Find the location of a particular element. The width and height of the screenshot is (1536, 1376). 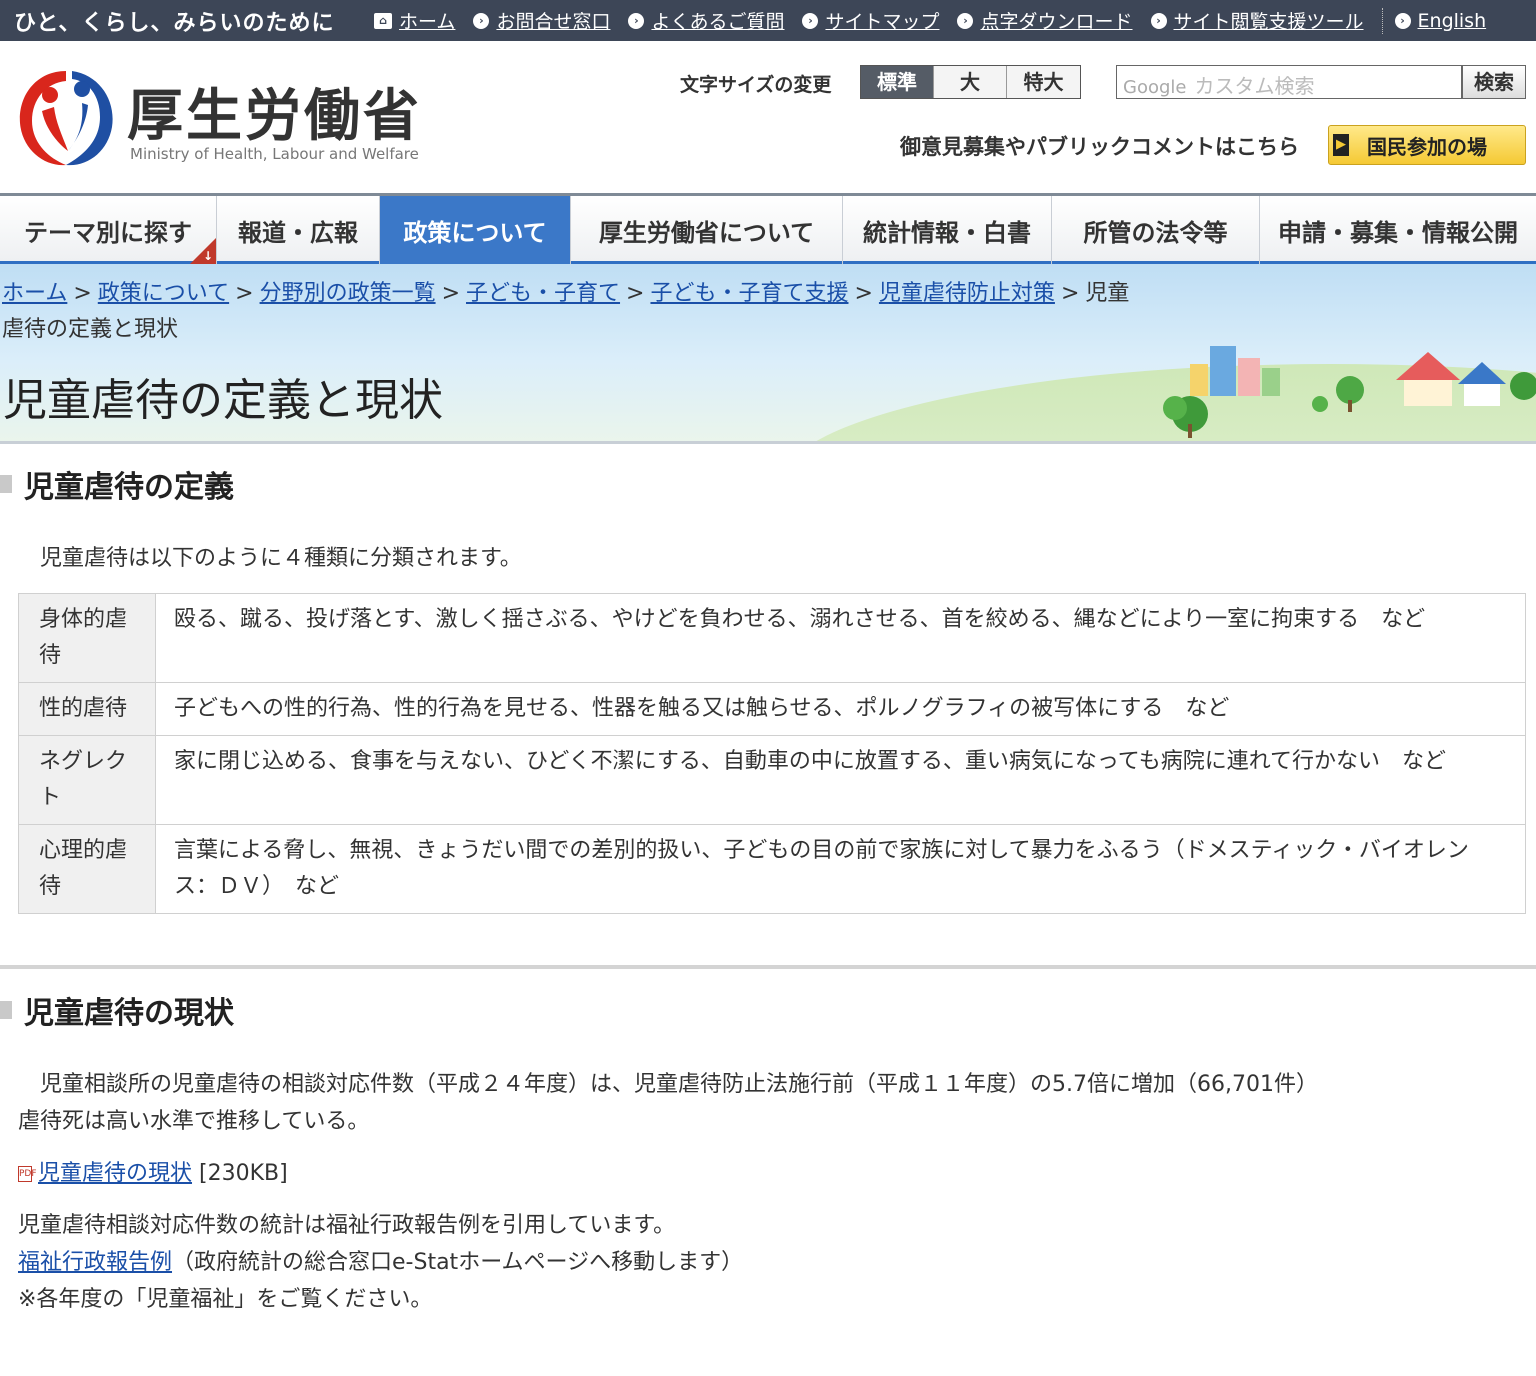

sitemap-link: サイトマップ is located at coordinates (882, 20).